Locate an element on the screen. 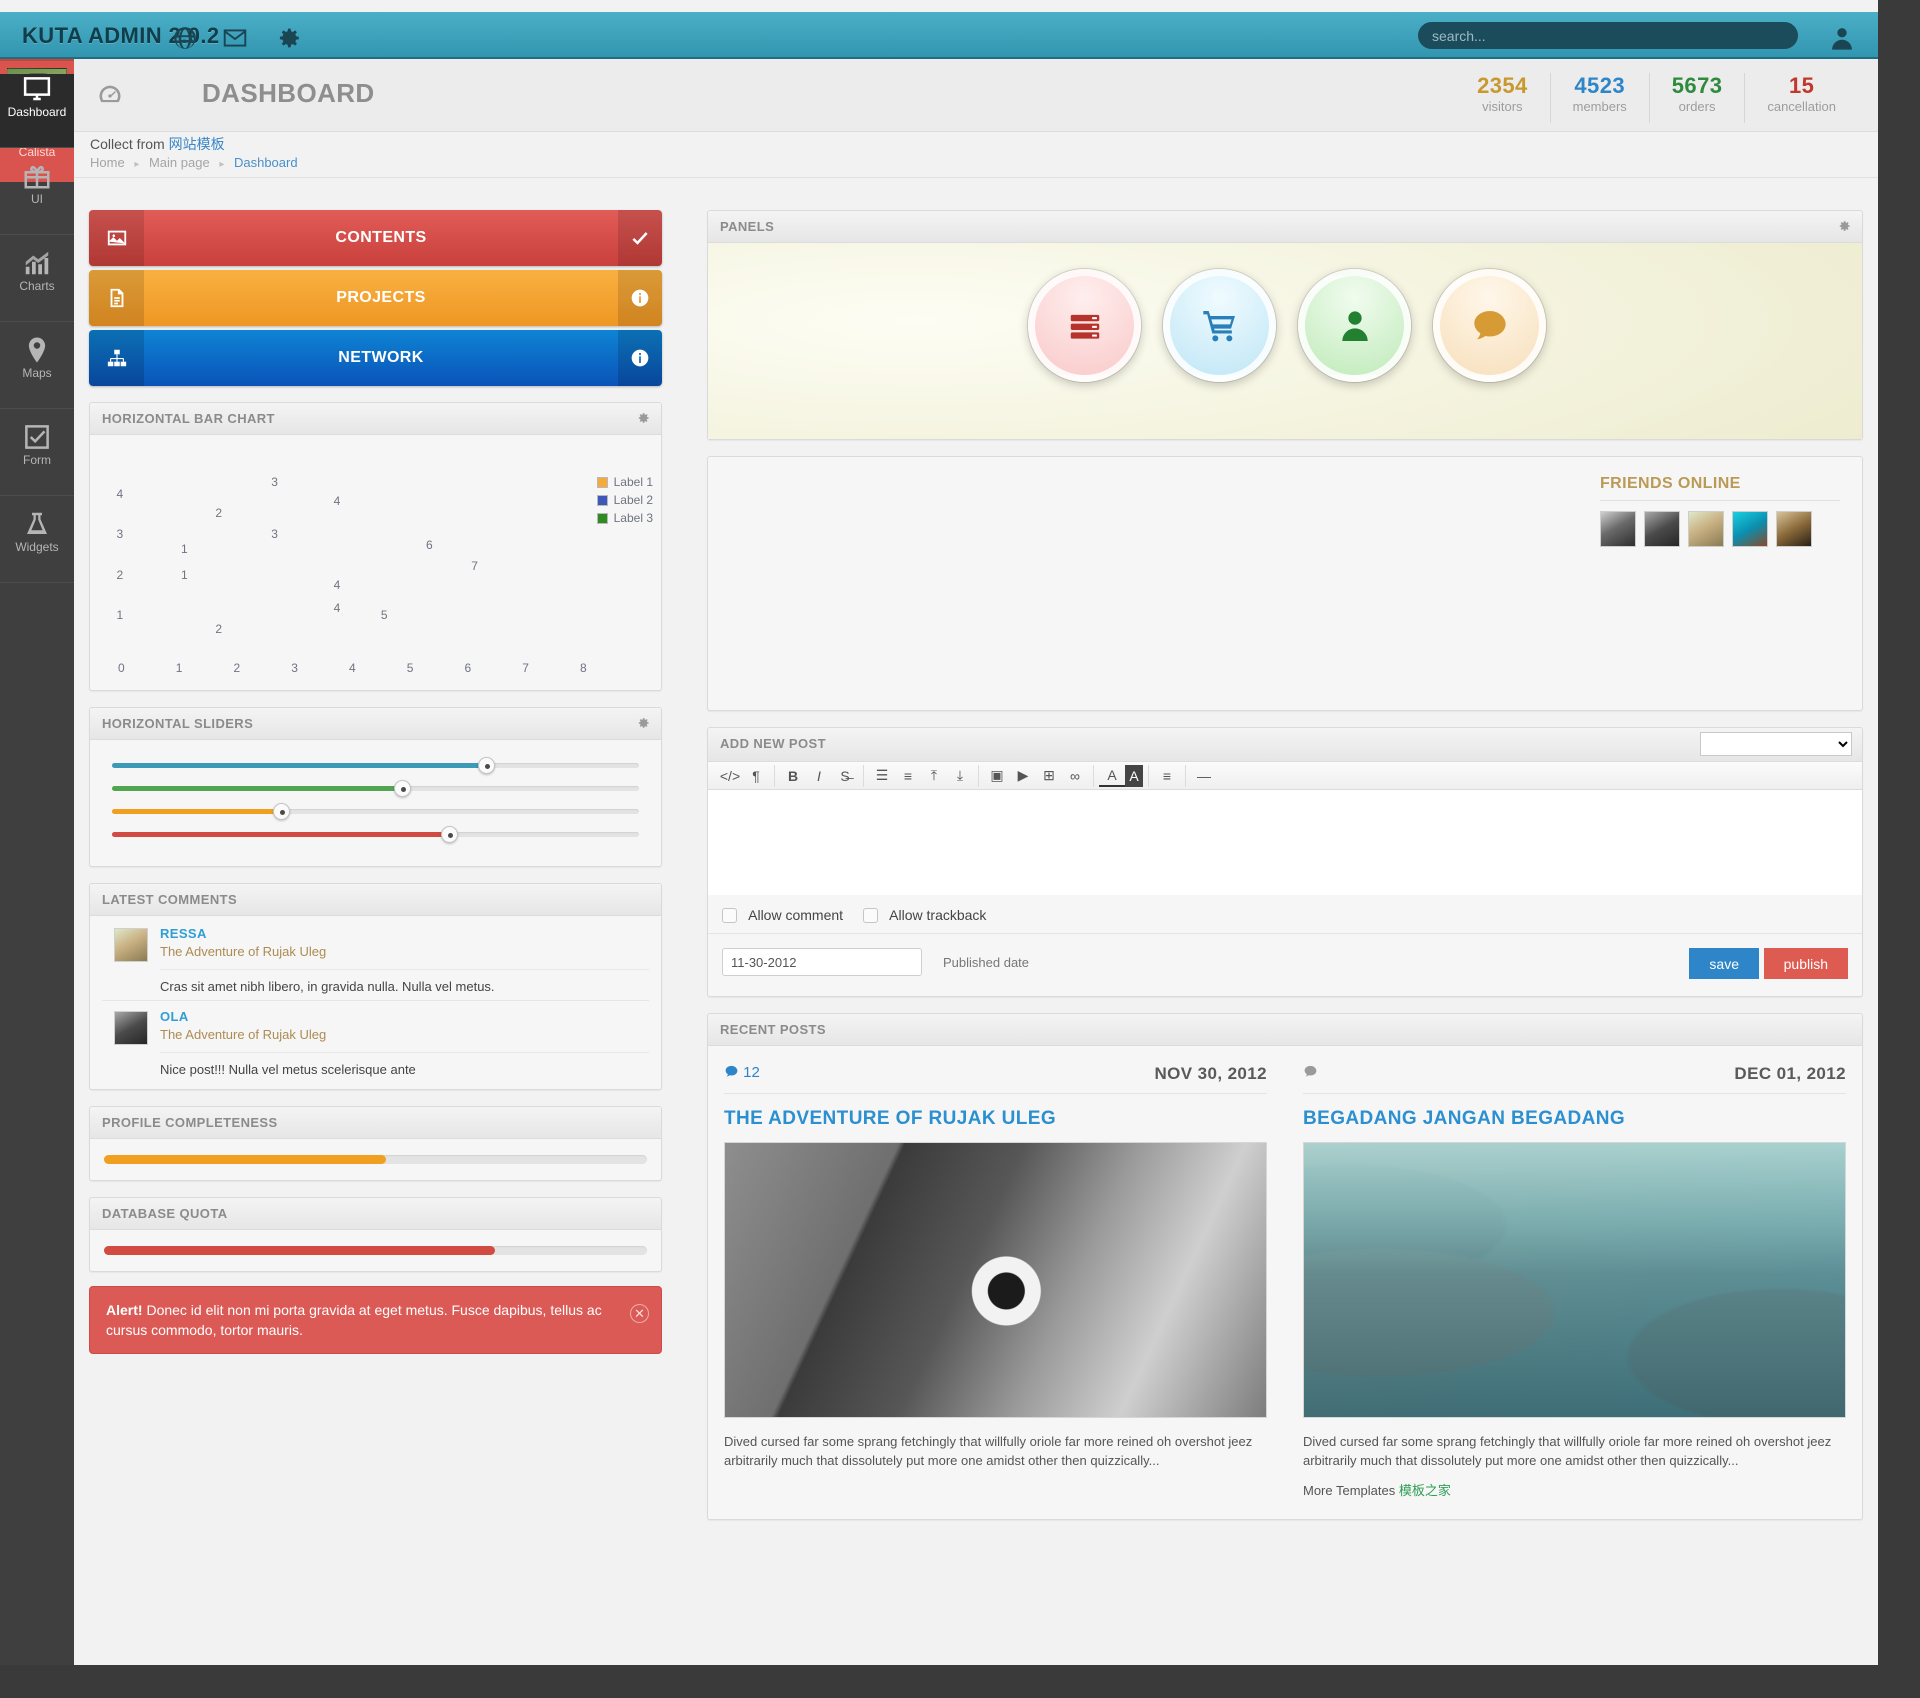 This screenshot has height=1698, width=1920. panel-header: RECENT POSTS is located at coordinates (1285, 1030).